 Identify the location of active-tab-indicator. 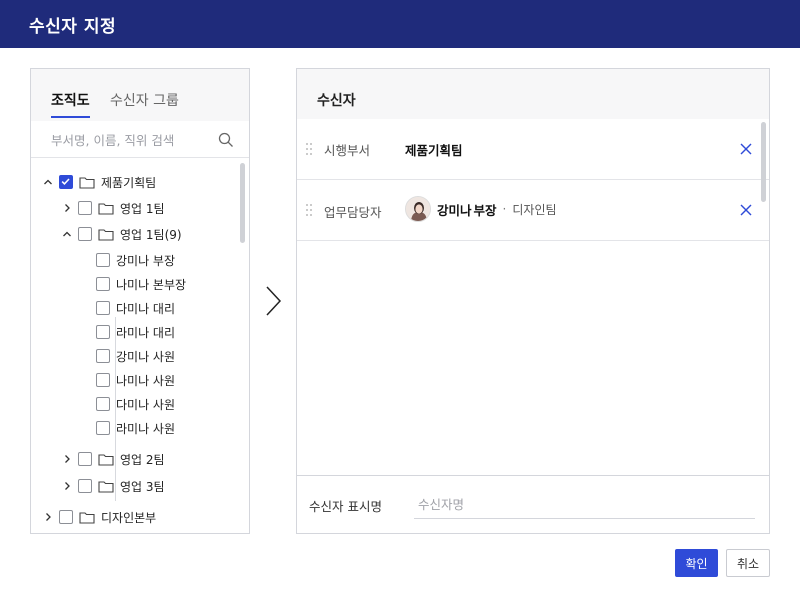
(70, 117).